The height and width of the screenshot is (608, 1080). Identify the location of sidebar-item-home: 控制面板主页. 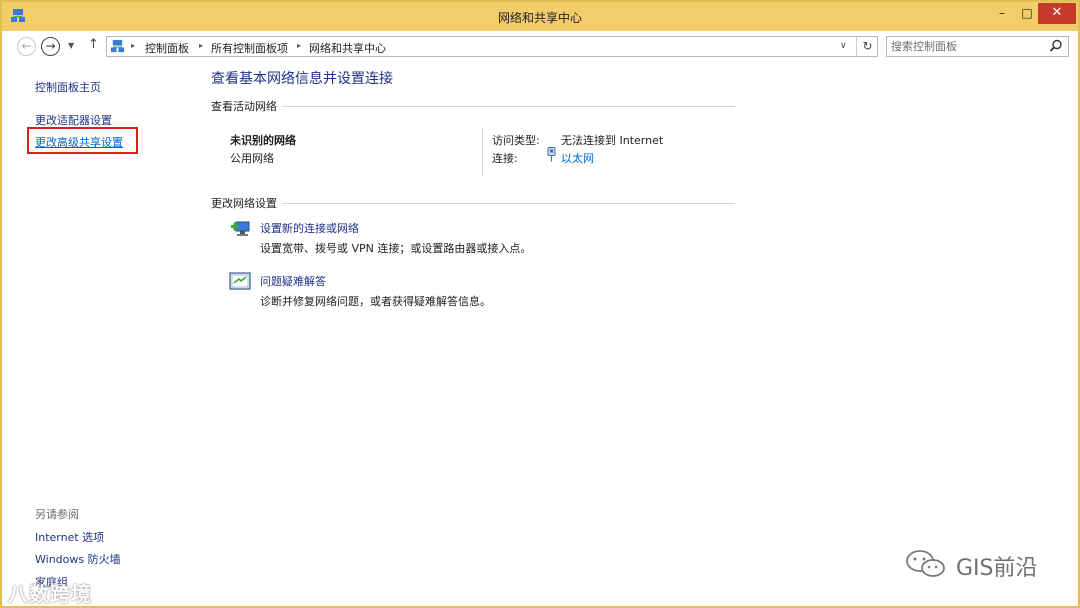
(68, 87).